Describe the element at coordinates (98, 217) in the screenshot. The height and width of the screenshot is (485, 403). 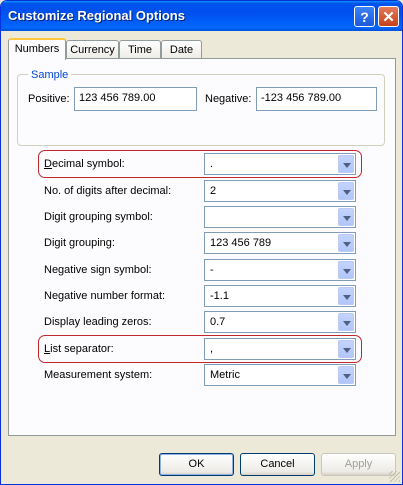
I see `digit-grouping-symbol-label: Digit grouping symbol:` at that location.